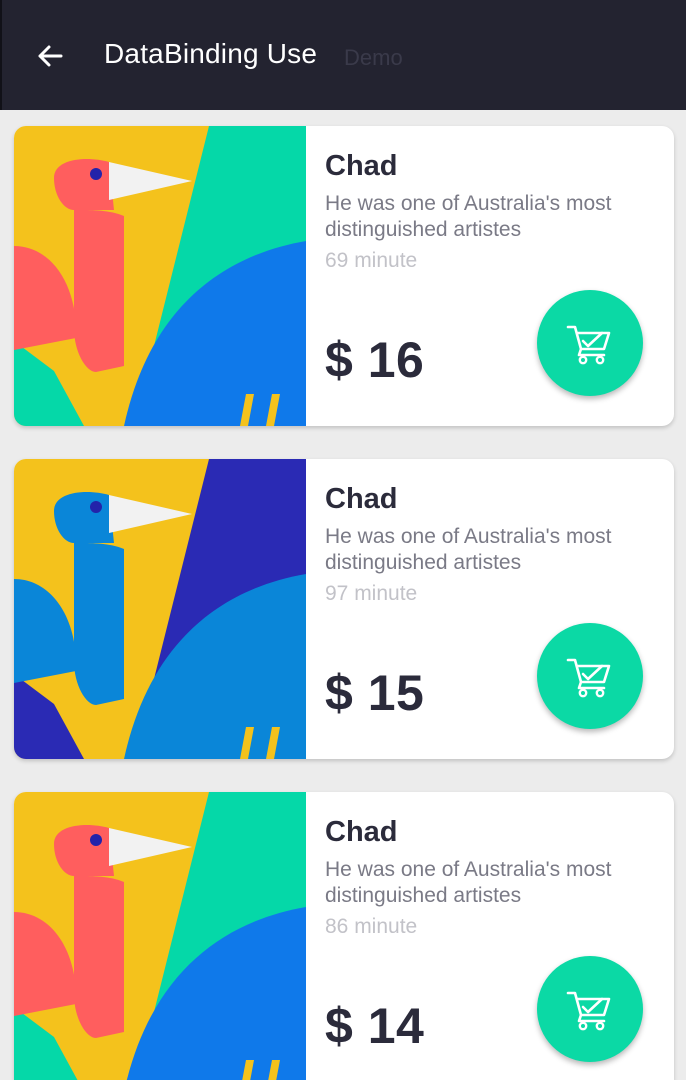  Describe the element at coordinates (371, 260) in the screenshot. I see `product-duration: 69 minute` at that location.